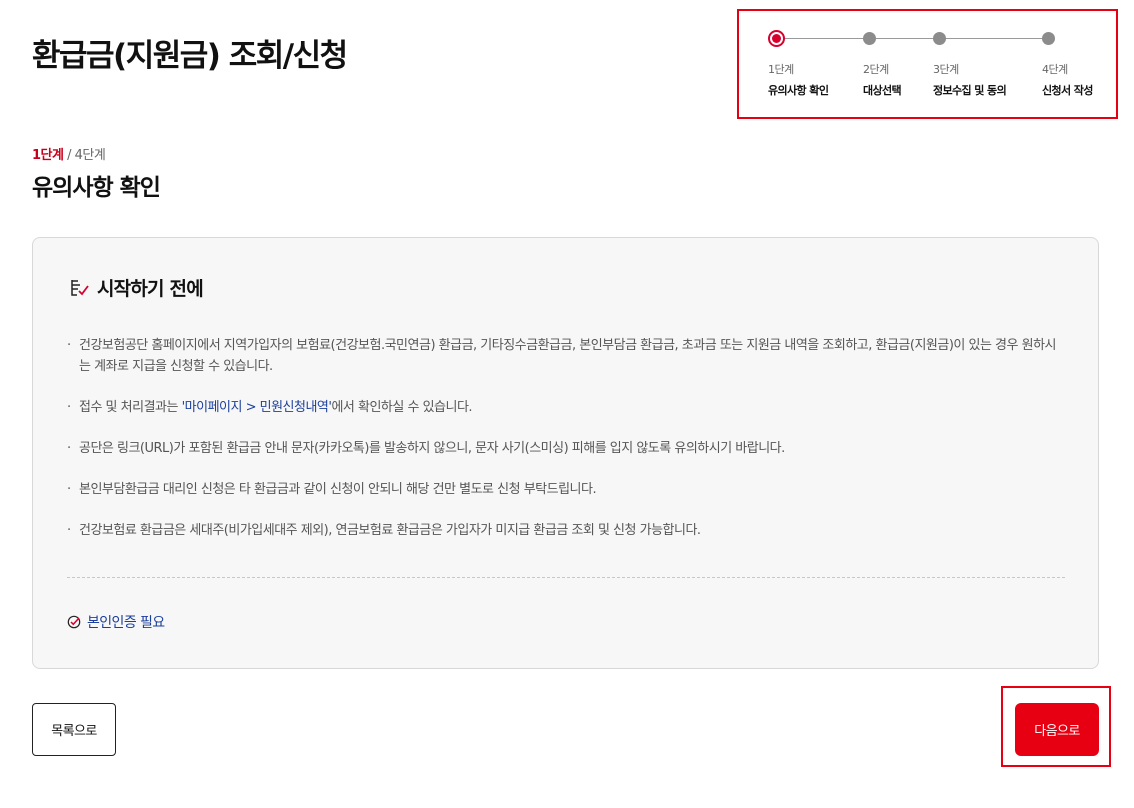 This screenshot has width=1134, height=808. What do you see at coordinates (74, 622) in the screenshot?
I see `check-circle-icon` at bounding box center [74, 622].